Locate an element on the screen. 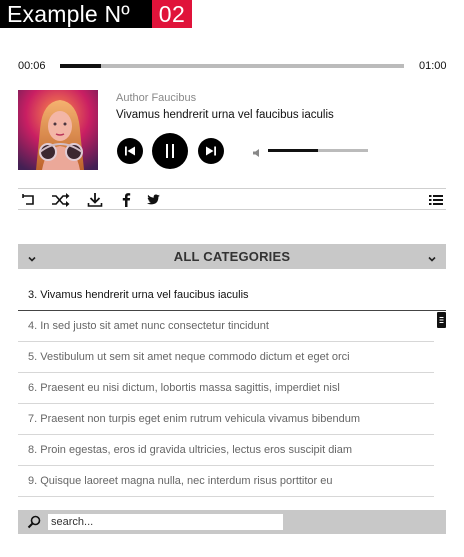 This screenshot has height=557, width=464. album-cover is located at coordinates (58, 130).